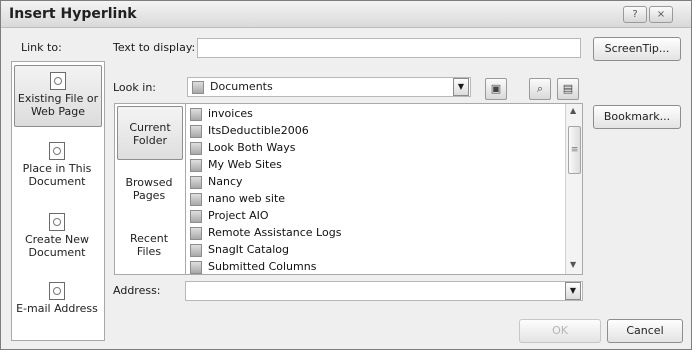  I want to click on list-item-label: Project AIO, so click(238, 215).